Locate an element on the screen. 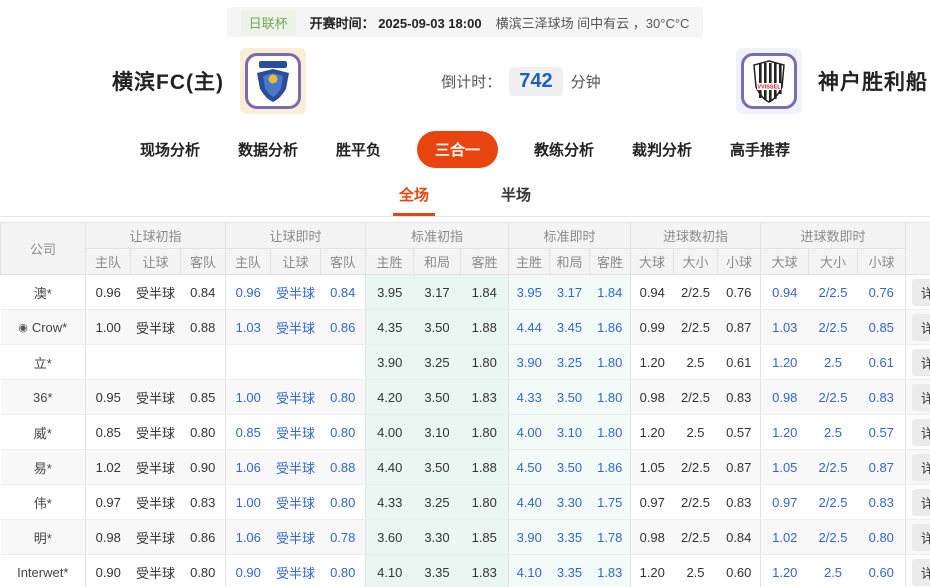 The image size is (930, 587). odds-cell-live: 0.57 is located at coordinates (881, 432).